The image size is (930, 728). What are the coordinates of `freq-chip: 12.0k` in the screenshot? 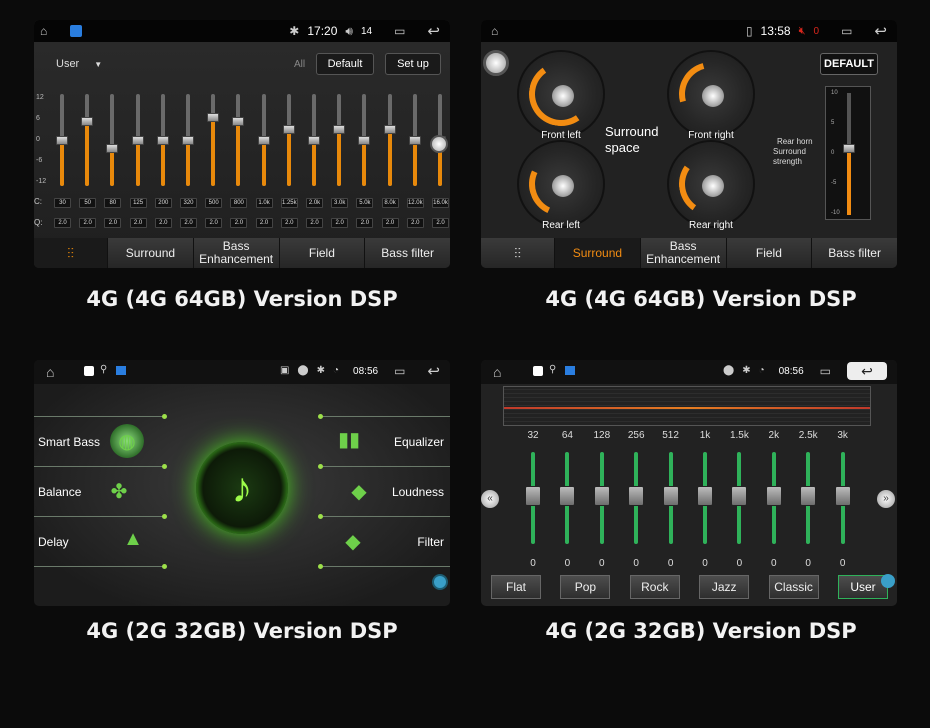 It's located at (415, 203).